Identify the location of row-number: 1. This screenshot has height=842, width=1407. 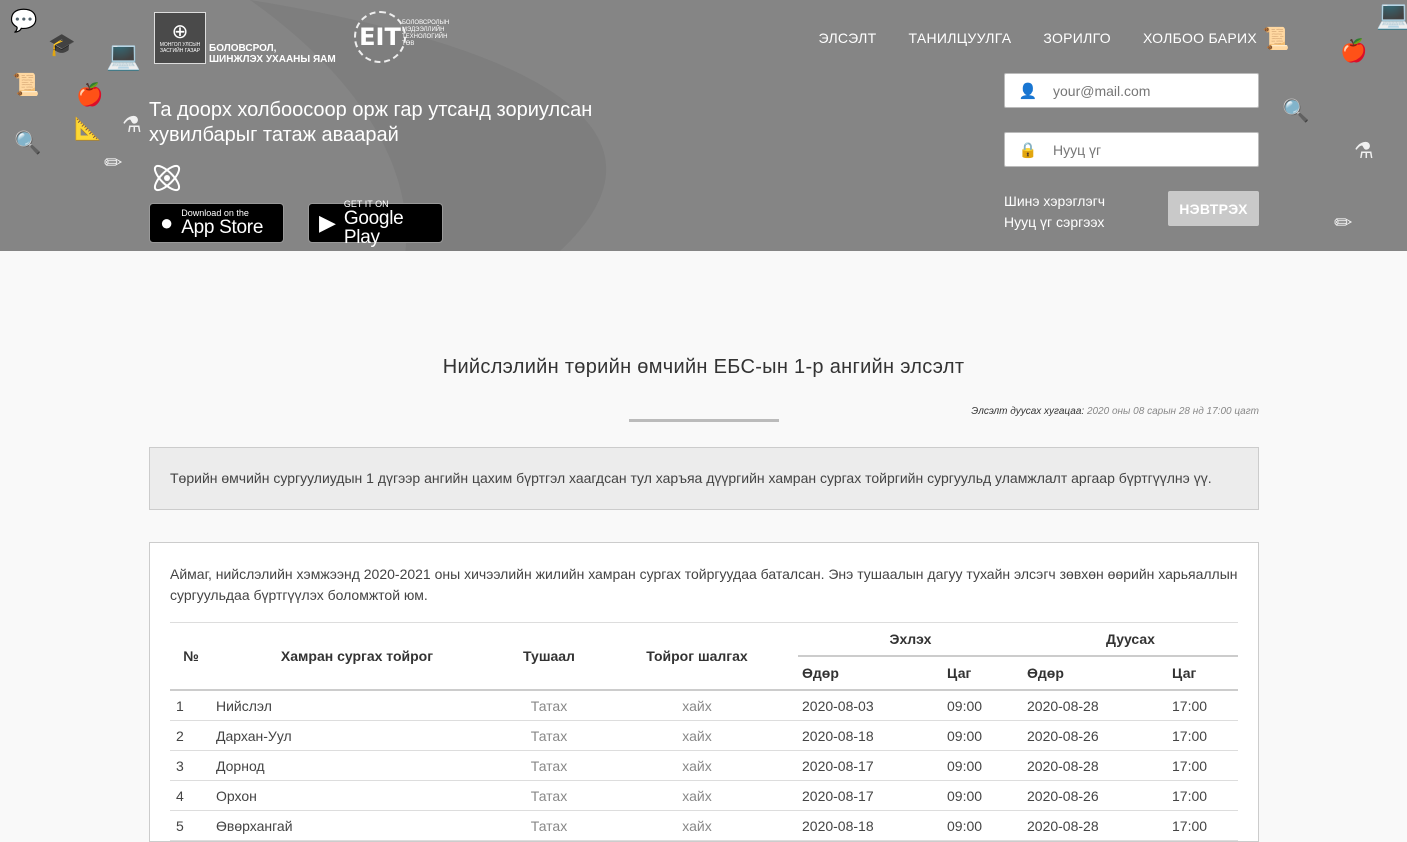
(191, 705).